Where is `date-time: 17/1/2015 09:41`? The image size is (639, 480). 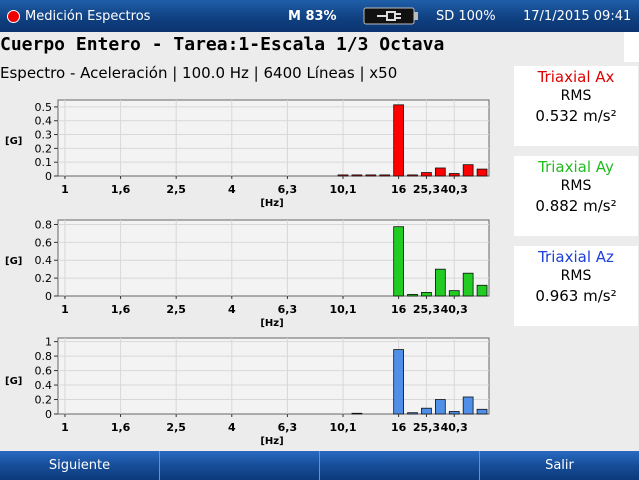
date-time: 17/1/2015 09:41 is located at coordinates (577, 16).